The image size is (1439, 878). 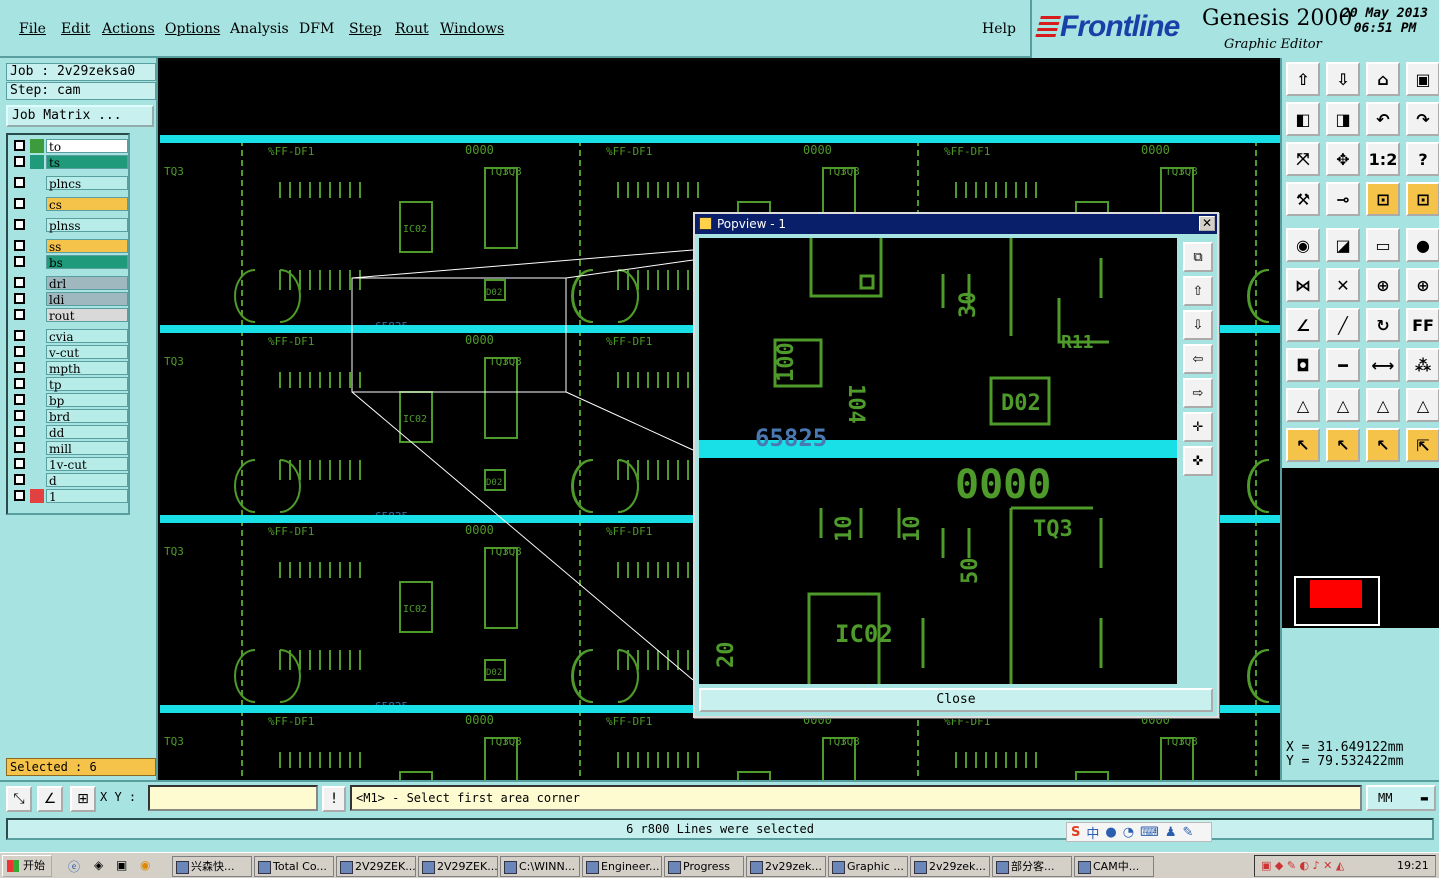 What do you see at coordinates (1343, 199) in the screenshot?
I see `probe-icon: ⊸` at bounding box center [1343, 199].